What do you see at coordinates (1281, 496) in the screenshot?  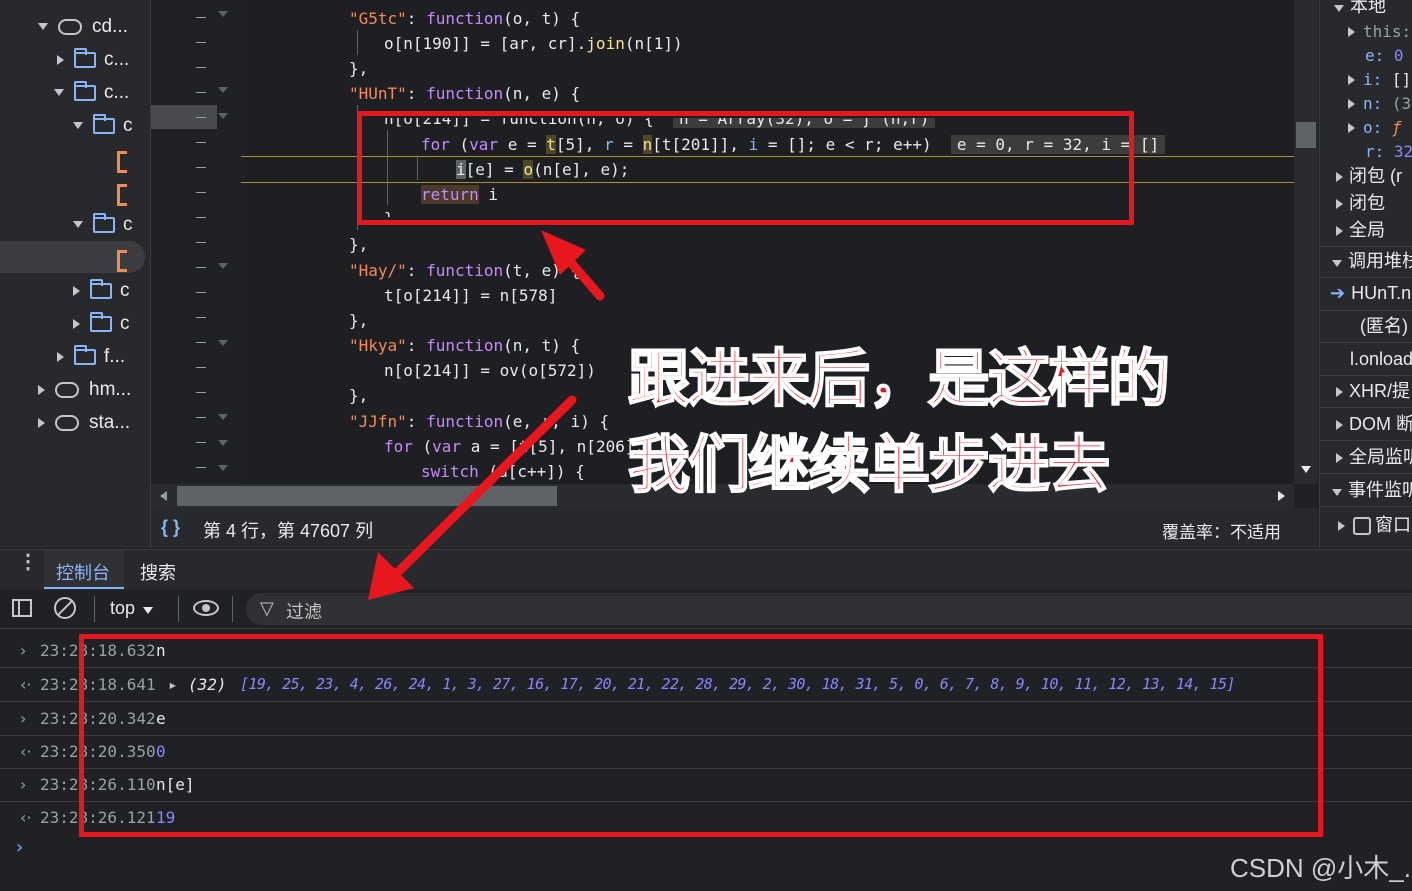 I see `scroll-right-icon` at bounding box center [1281, 496].